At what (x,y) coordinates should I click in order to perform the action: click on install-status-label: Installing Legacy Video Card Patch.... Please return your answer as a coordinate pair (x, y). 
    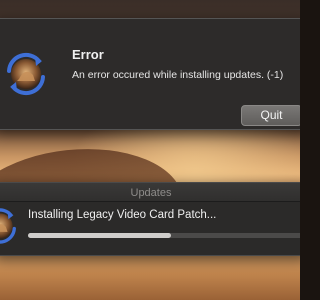
    Looking at the image, I should click on (122, 215).